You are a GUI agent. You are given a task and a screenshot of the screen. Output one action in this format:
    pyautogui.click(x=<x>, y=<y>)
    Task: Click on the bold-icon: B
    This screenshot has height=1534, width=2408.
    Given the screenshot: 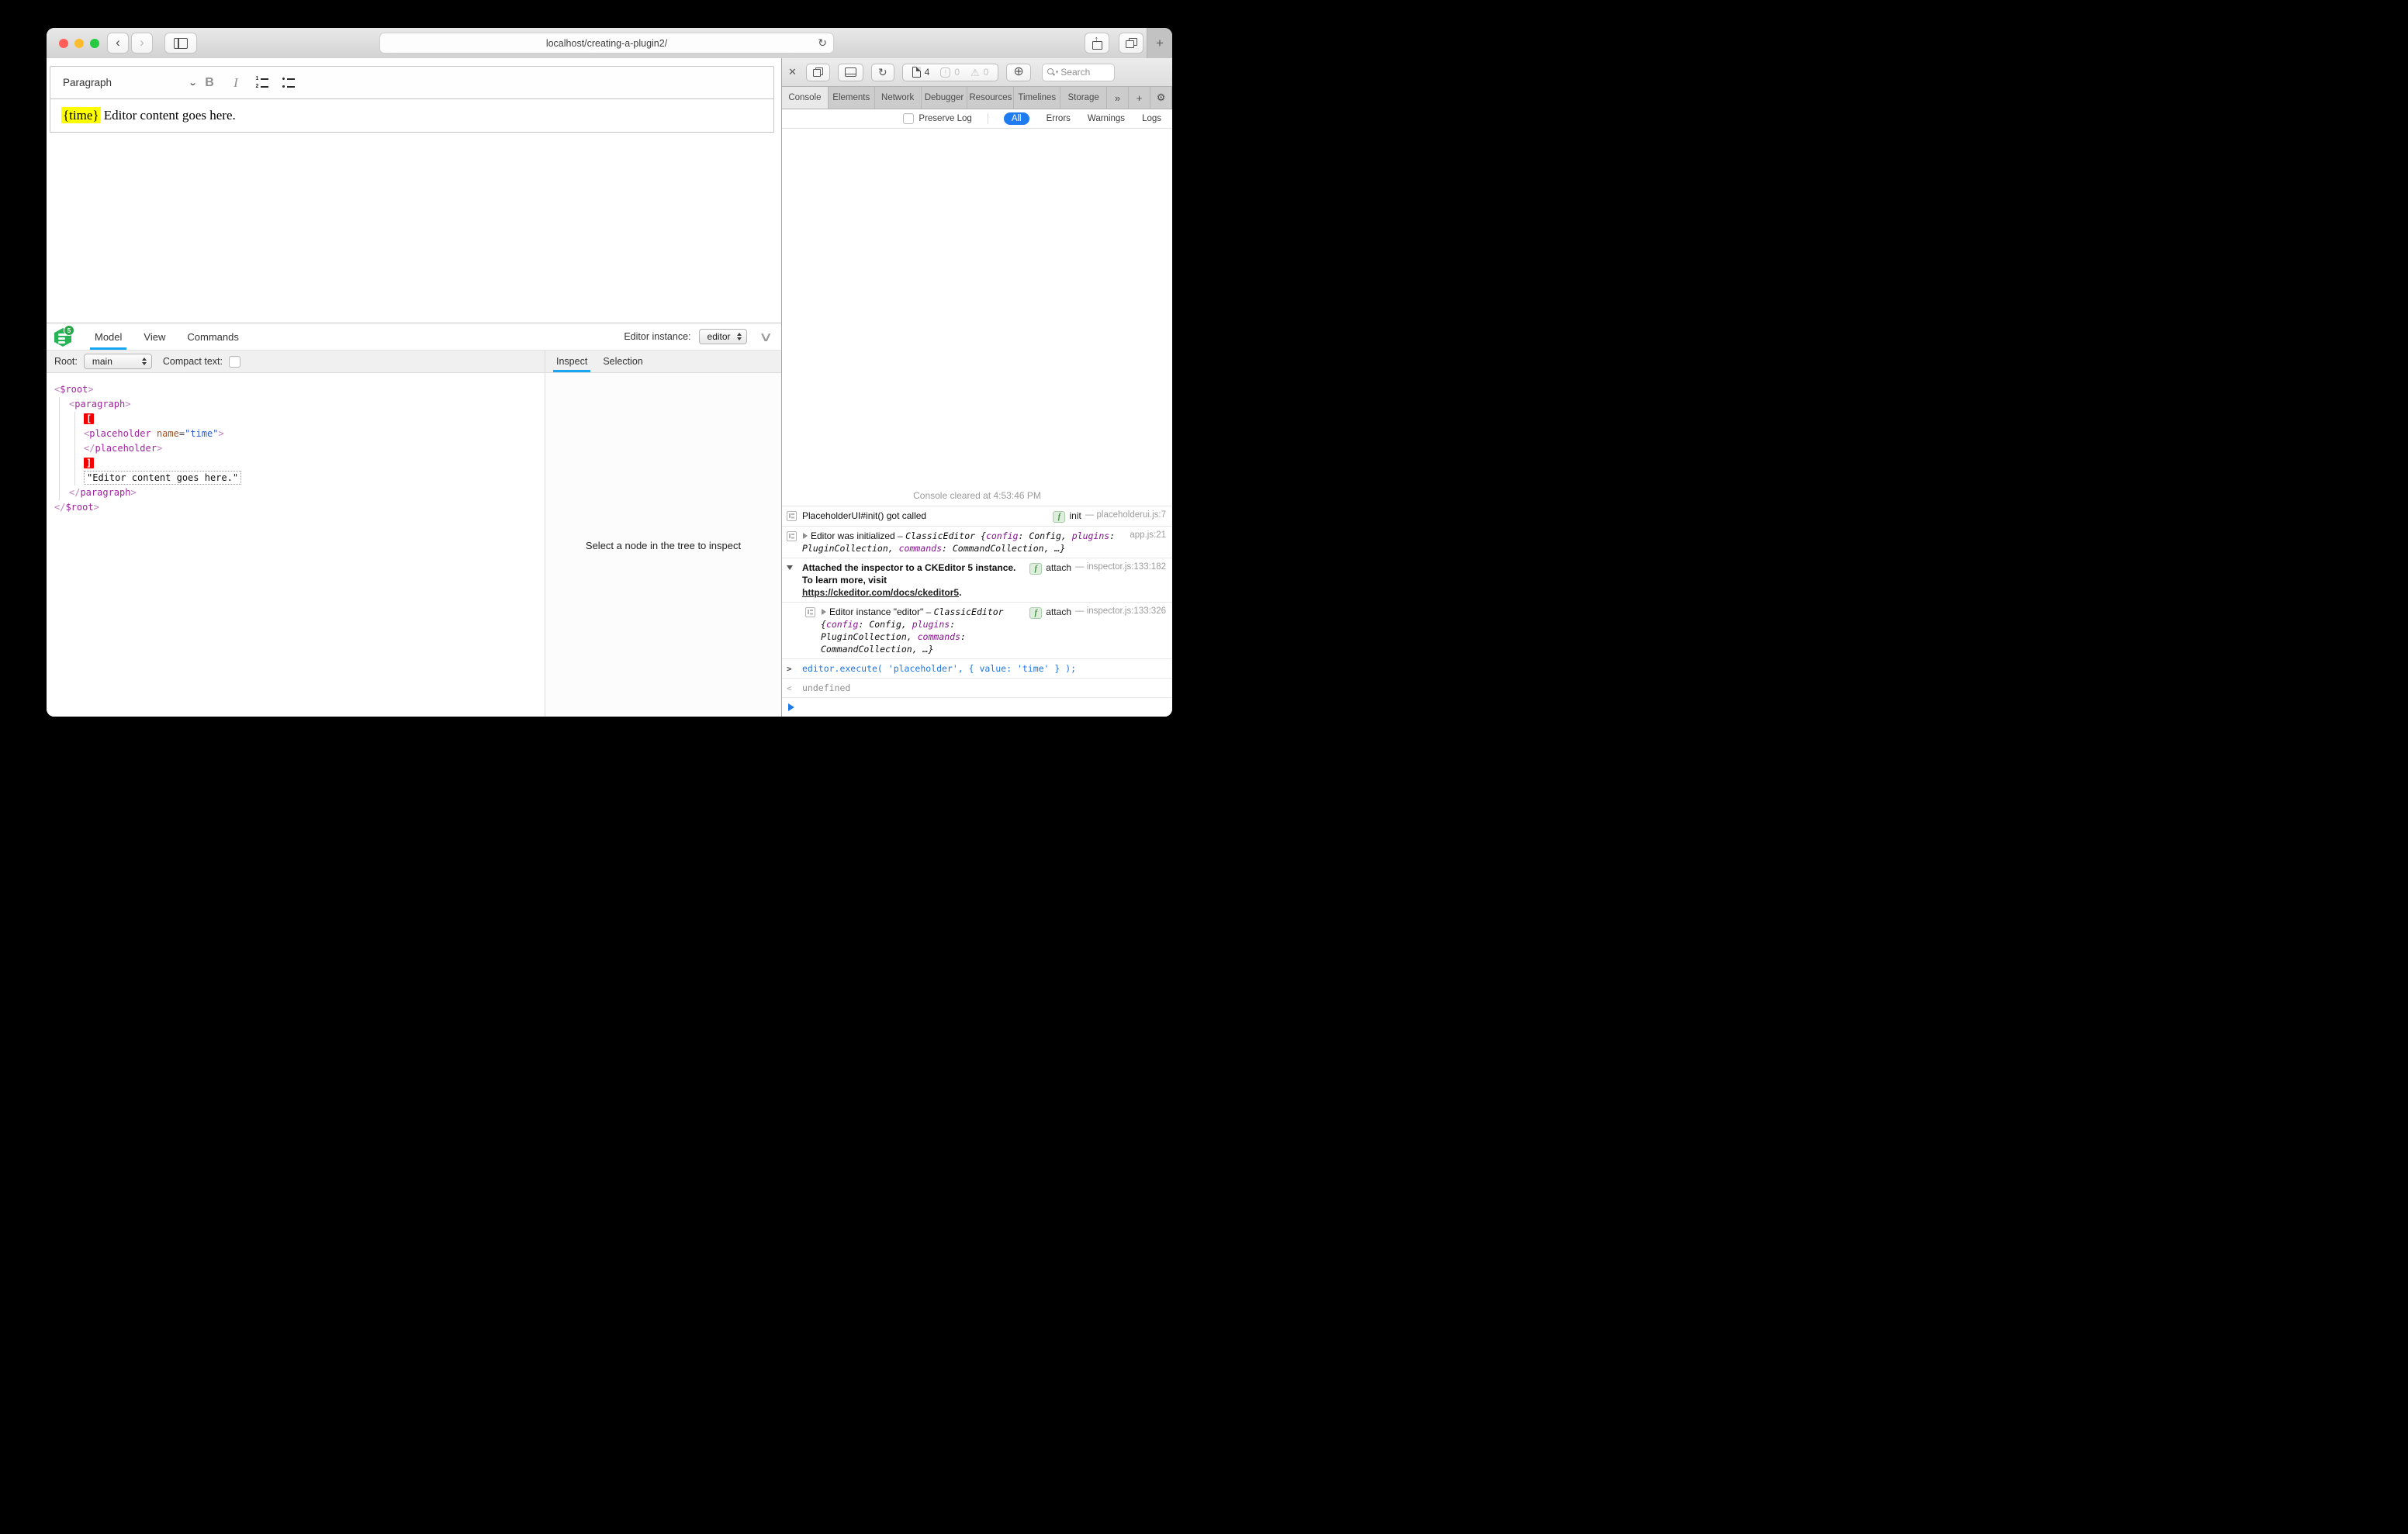 What is the action you would take?
    pyautogui.click(x=209, y=82)
    